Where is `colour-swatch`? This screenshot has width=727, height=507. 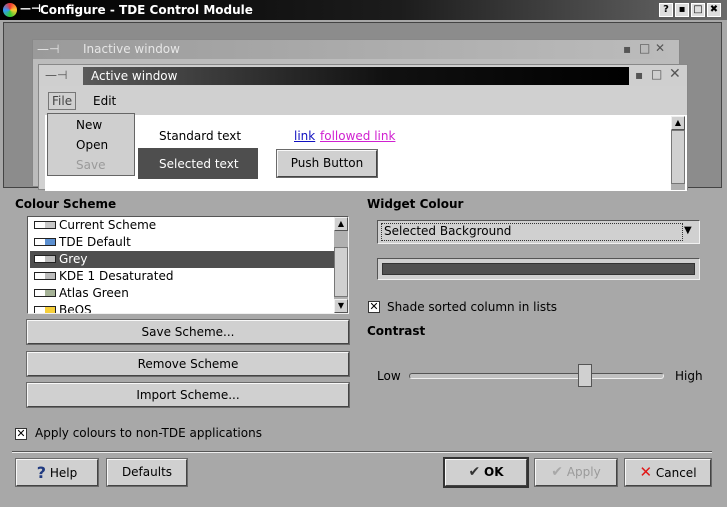
colour-swatch is located at coordinates (538, 269).